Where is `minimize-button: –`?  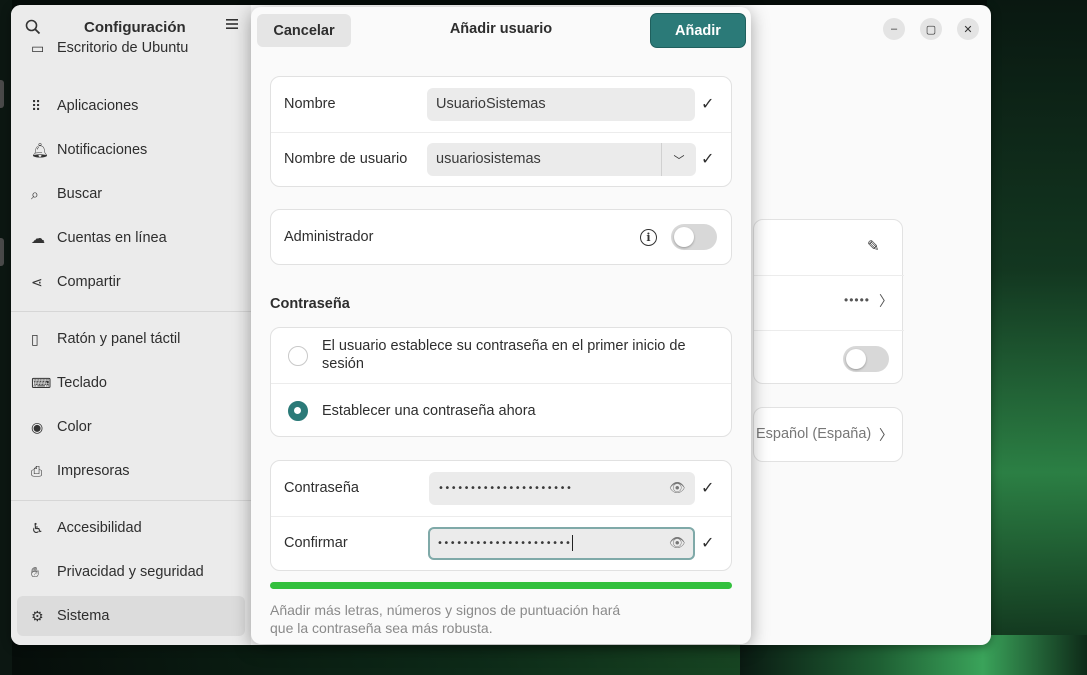
minimize-button: – is located at coordinates (894, 29).